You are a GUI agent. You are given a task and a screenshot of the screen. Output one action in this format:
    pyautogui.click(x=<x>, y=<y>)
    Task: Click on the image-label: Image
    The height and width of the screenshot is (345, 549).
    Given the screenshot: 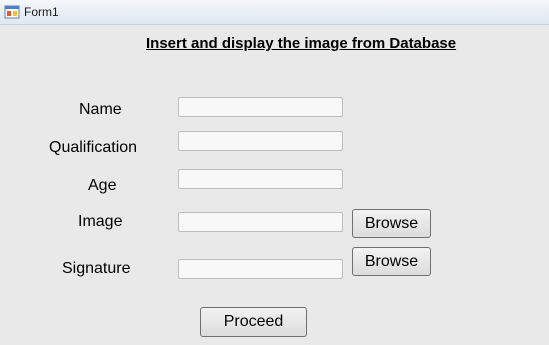 What is the action you would take?
    pyautogui.click(x=100, y=221)
    